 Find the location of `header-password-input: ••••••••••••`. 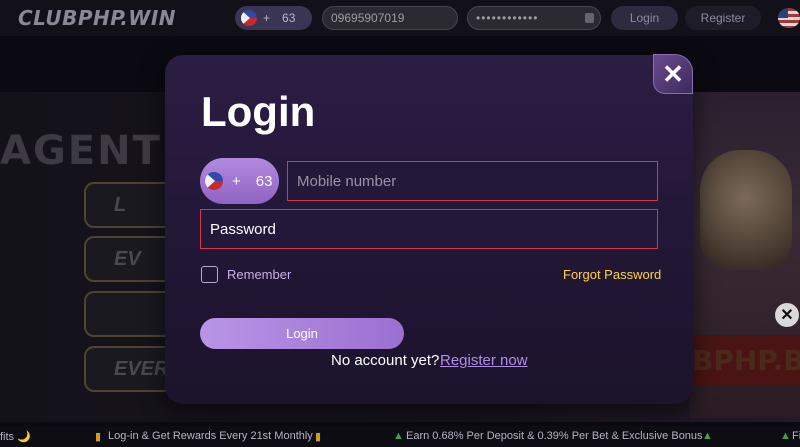

header-password-input: •••••••••••• is located at coordinates (534, 18).